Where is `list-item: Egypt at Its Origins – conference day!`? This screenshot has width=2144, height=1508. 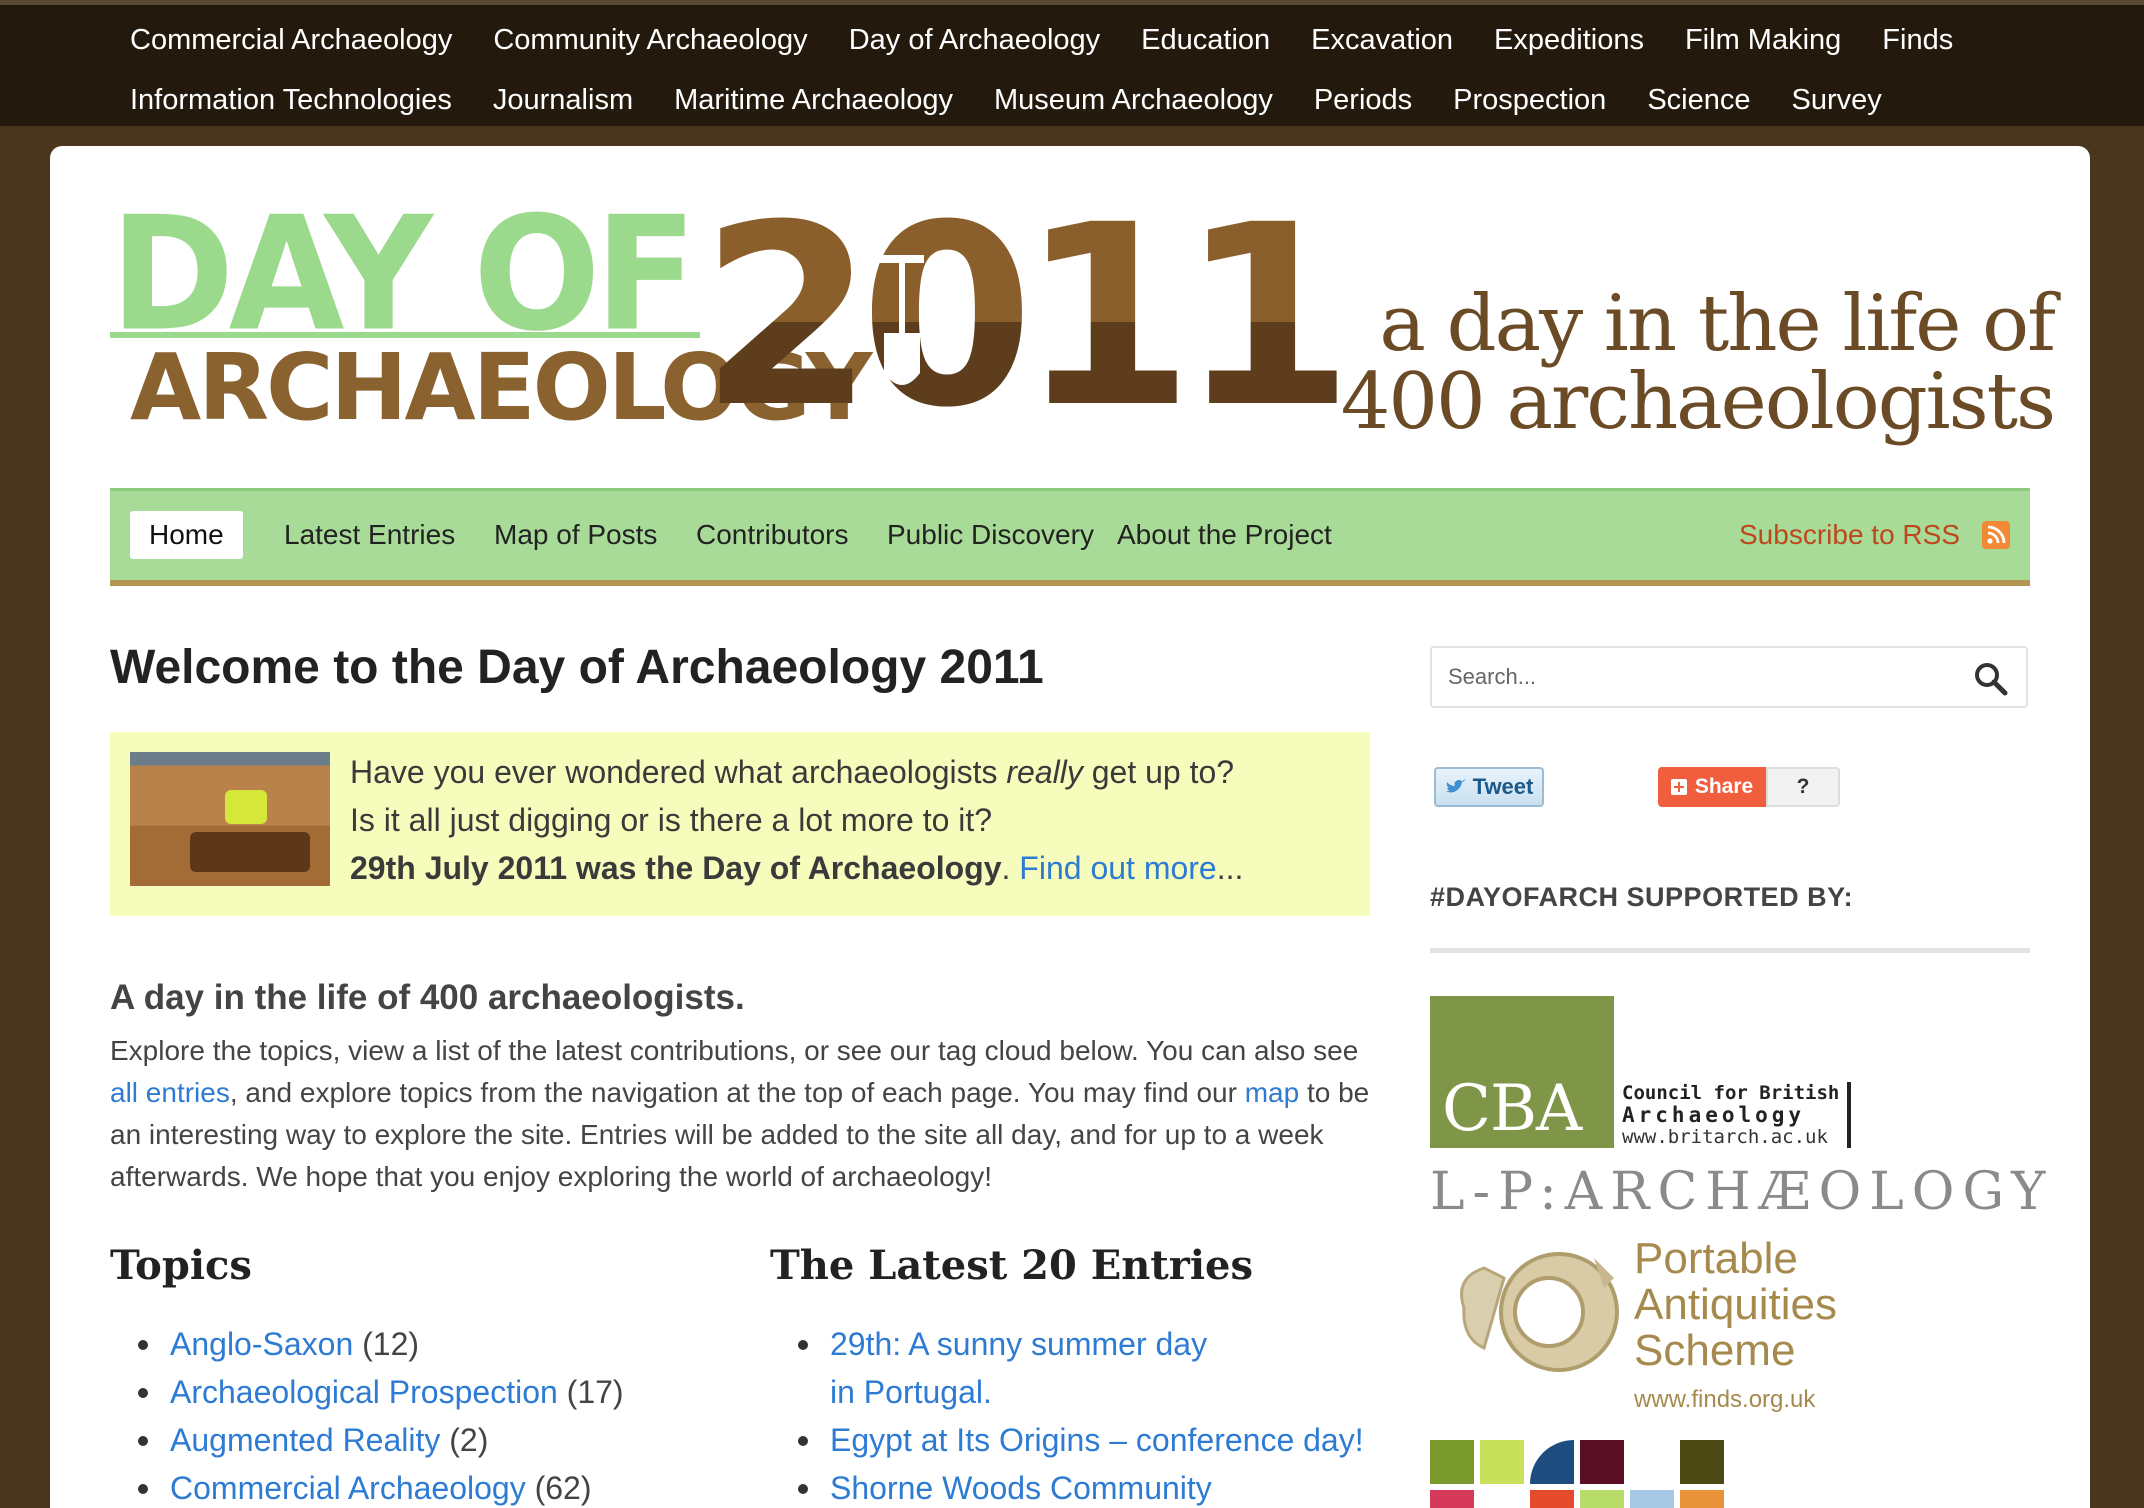 list-item: Egypt at Its Origins – conference day! is located at coordinates (1080, 1440).